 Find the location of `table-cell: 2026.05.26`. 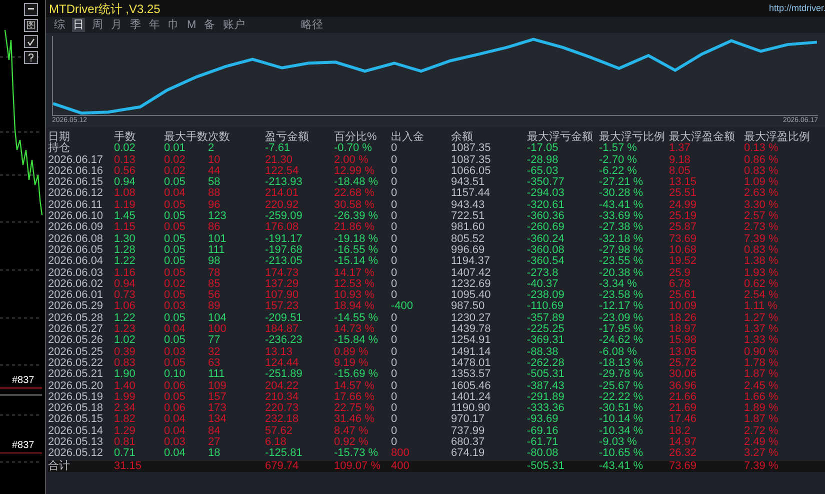

table-cell: 2026.05.26 is located at coordinates (76, 341).